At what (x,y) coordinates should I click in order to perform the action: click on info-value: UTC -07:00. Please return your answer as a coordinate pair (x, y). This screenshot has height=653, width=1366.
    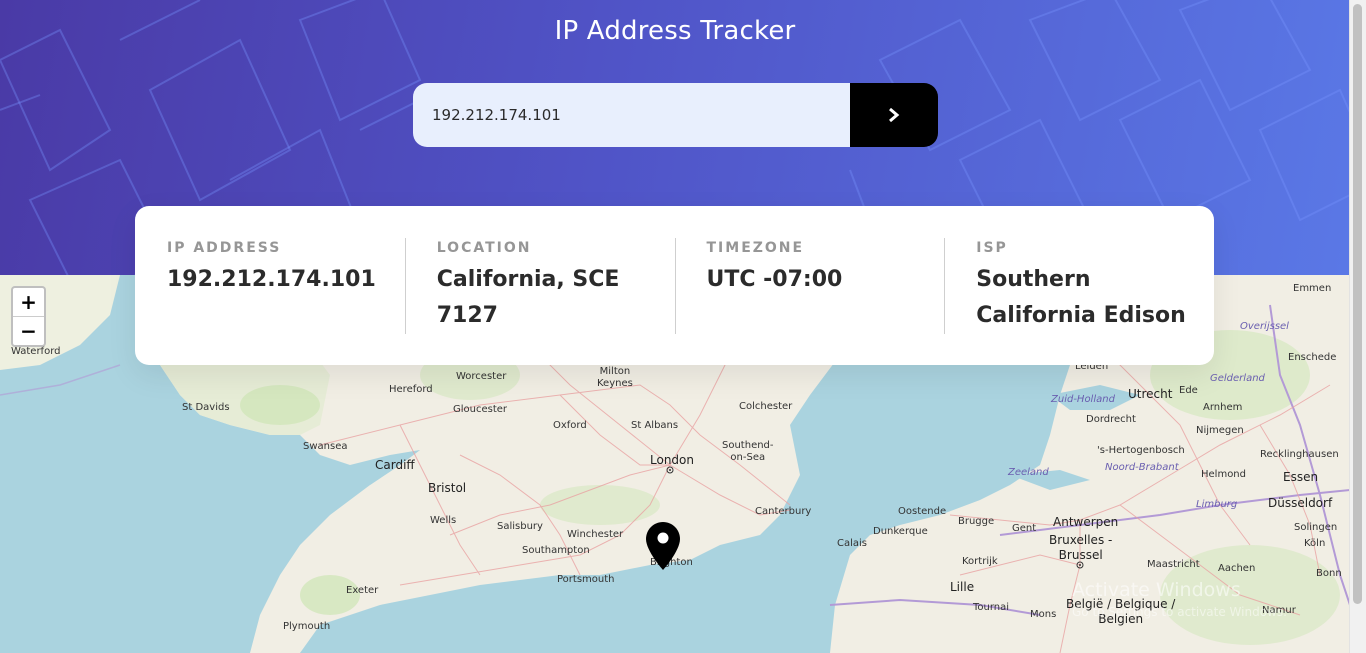
    Looking at the image, I should click on (774, 279).